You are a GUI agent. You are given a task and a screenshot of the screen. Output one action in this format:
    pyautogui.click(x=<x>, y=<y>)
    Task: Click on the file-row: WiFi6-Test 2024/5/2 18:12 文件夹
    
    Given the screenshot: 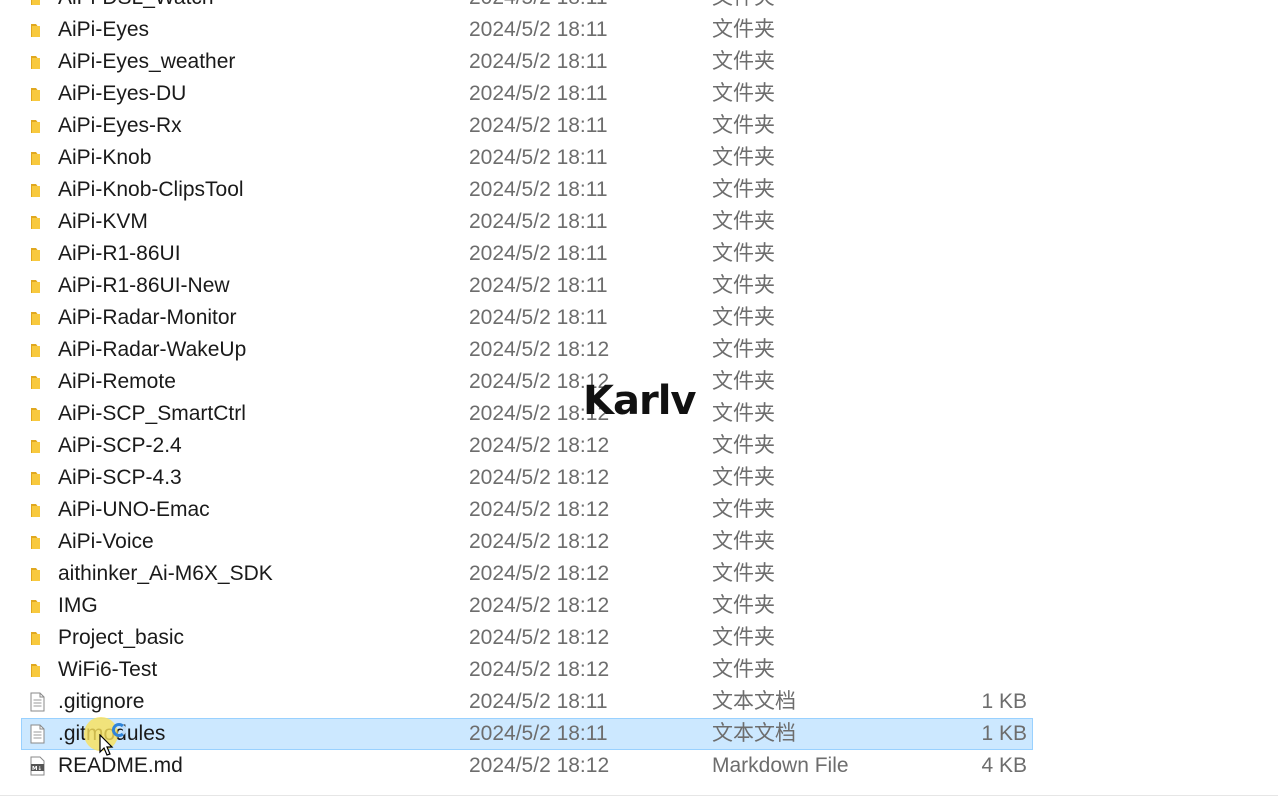 What is the action you would take?
    pyautogui.click(x=527, y=670)
    